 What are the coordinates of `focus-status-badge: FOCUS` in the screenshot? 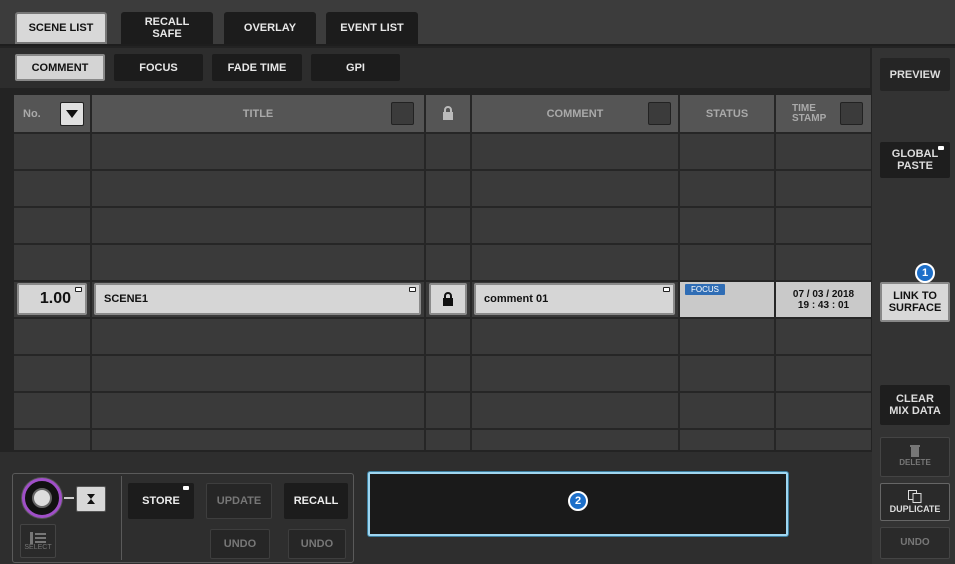 It's located at (705, 289).